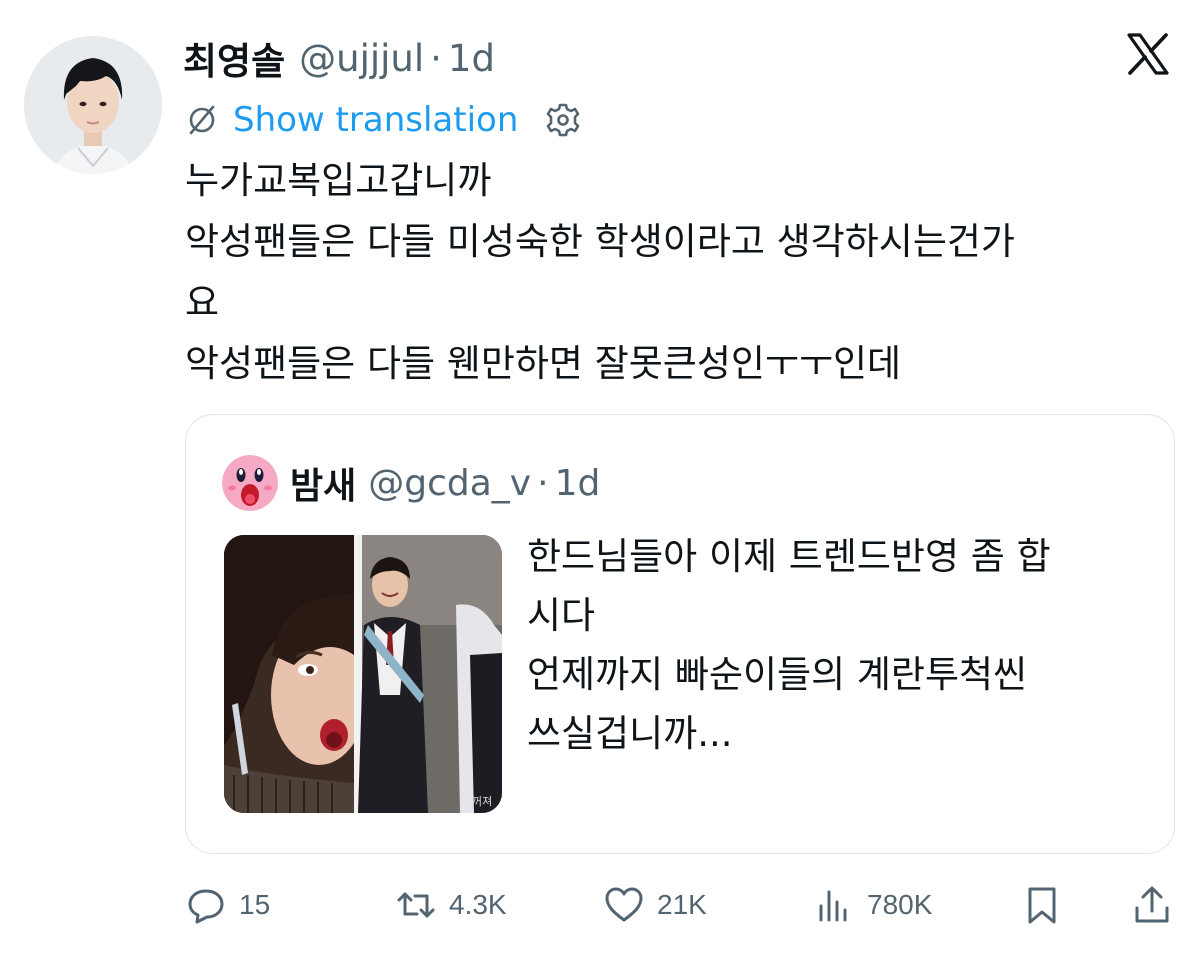 The image size is (1200, 969). Describe the element at coordinates (206, 906) in the screenshot. I see `reply-icon` at that location.